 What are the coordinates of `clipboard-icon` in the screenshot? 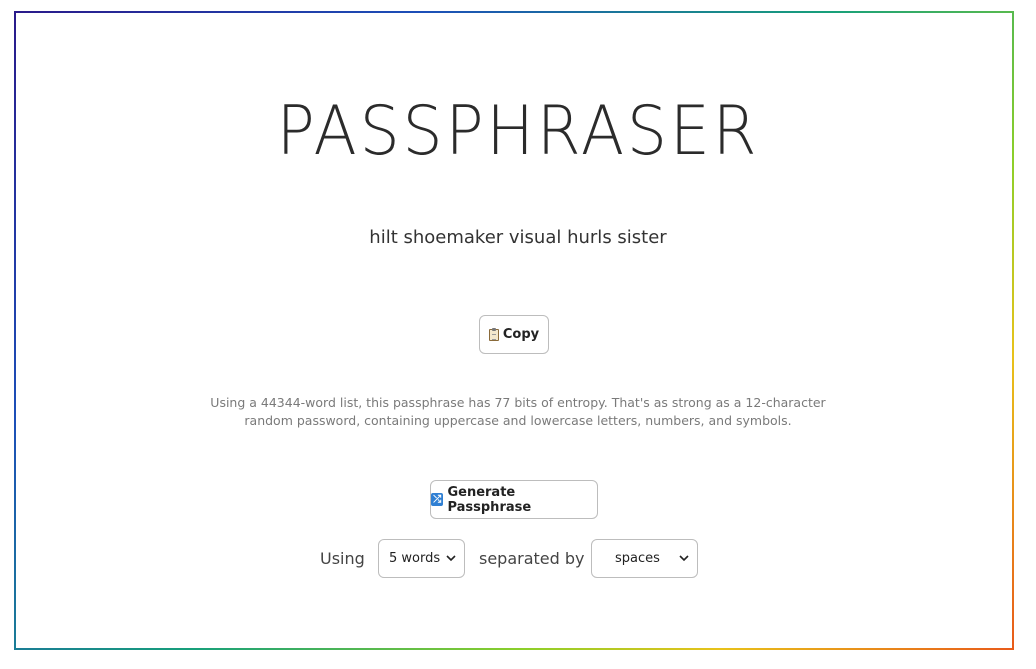 It's located at (493, 334).